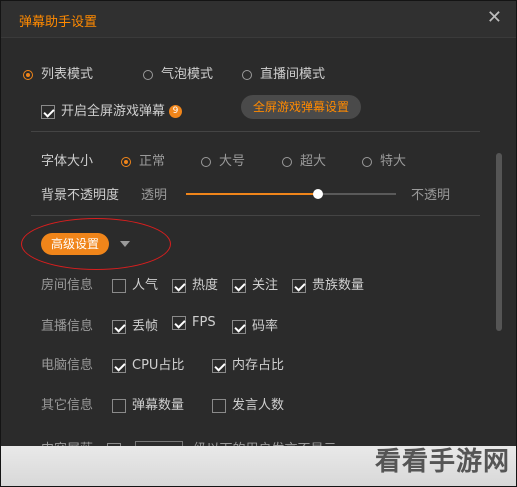 This screenshot has height=487, width=517. I want to click on fullscreen-settings-button: 全屏游戏弹幕设置, so click(301, 107).